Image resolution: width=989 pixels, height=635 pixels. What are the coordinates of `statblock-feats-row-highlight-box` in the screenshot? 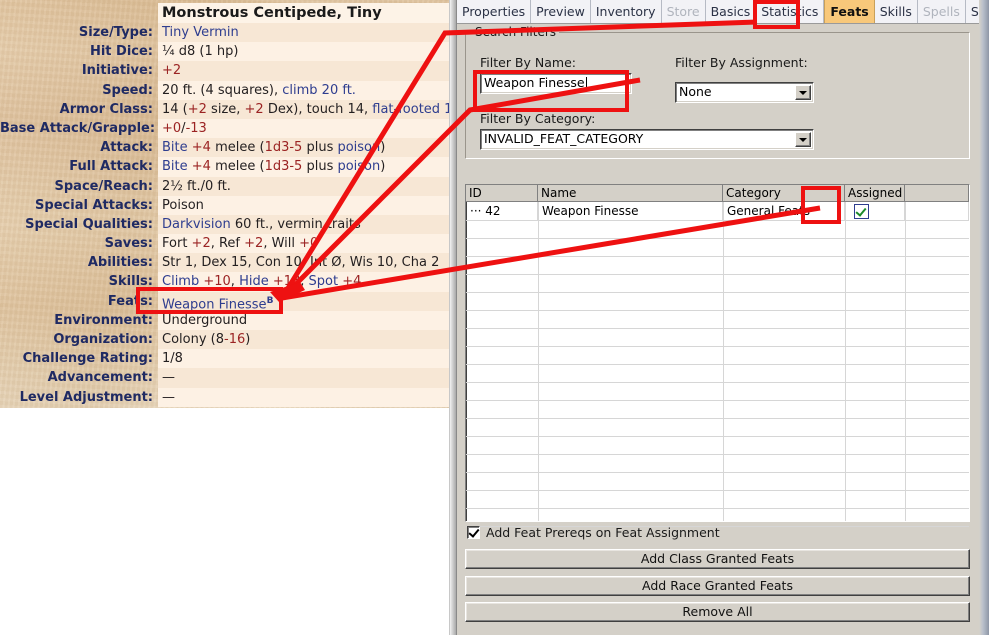 It's located at (209, 300).